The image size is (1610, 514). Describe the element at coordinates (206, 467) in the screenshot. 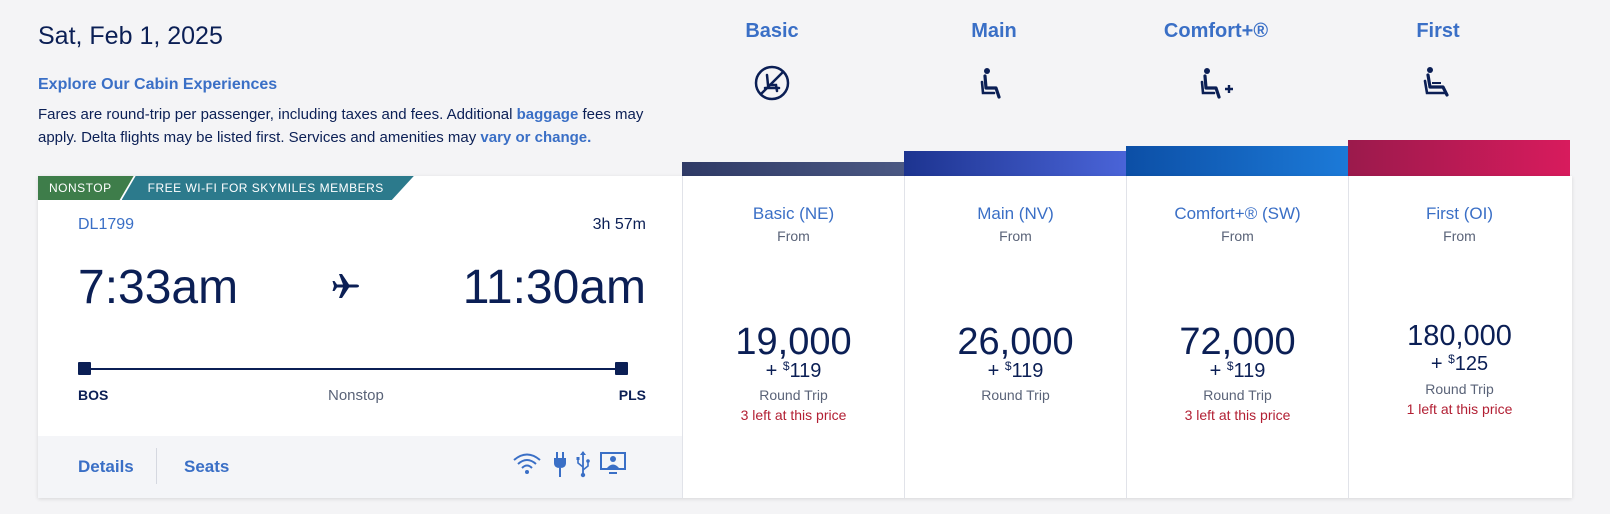

I see `seats-link: Seats` at that location.